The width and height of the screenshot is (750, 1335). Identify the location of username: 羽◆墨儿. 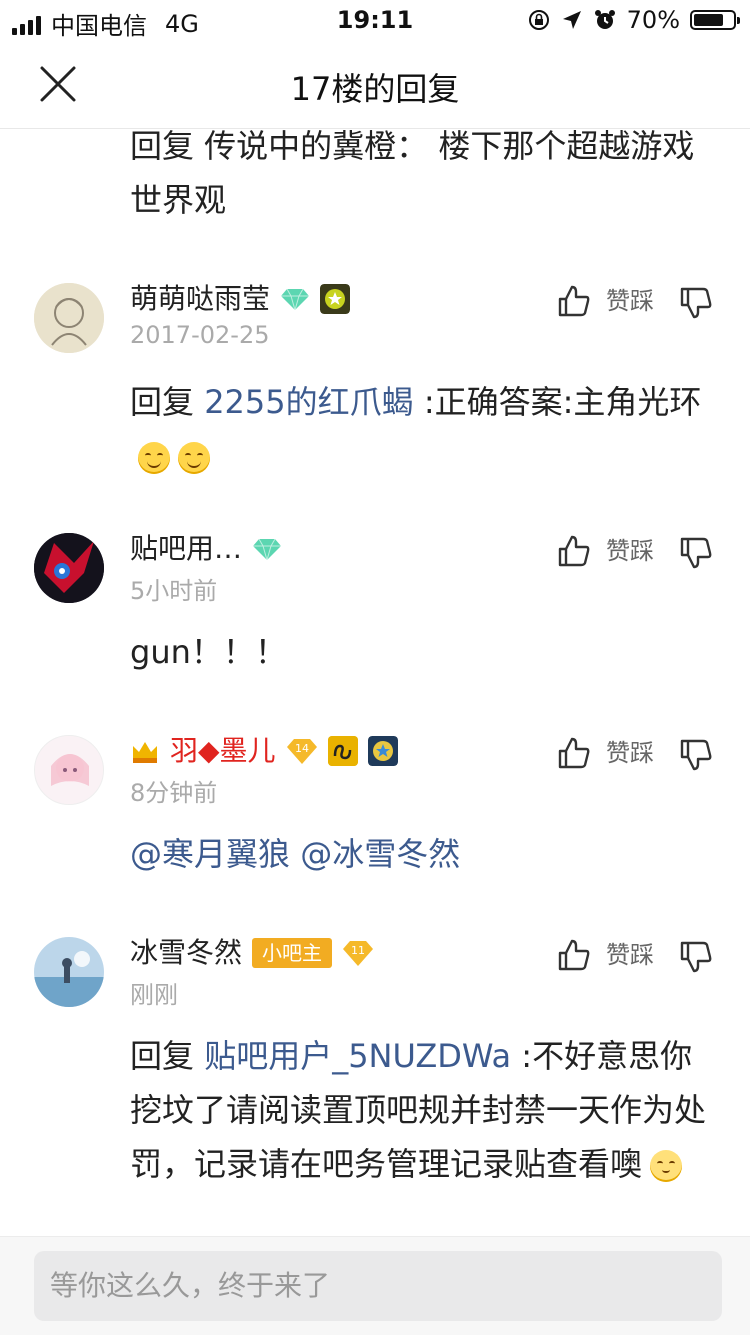
(223, 751).